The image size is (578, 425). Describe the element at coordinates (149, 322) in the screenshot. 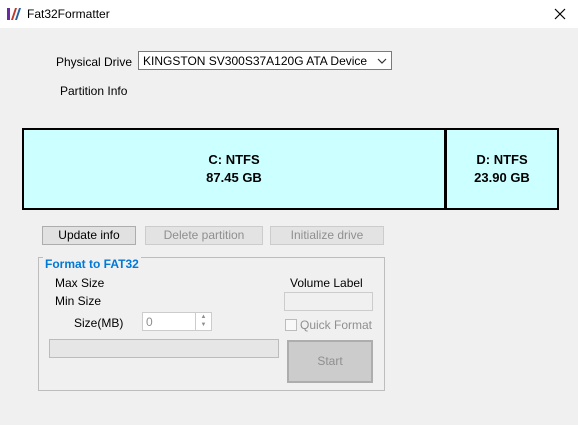

I see `size-mb-value: 0` at that location.